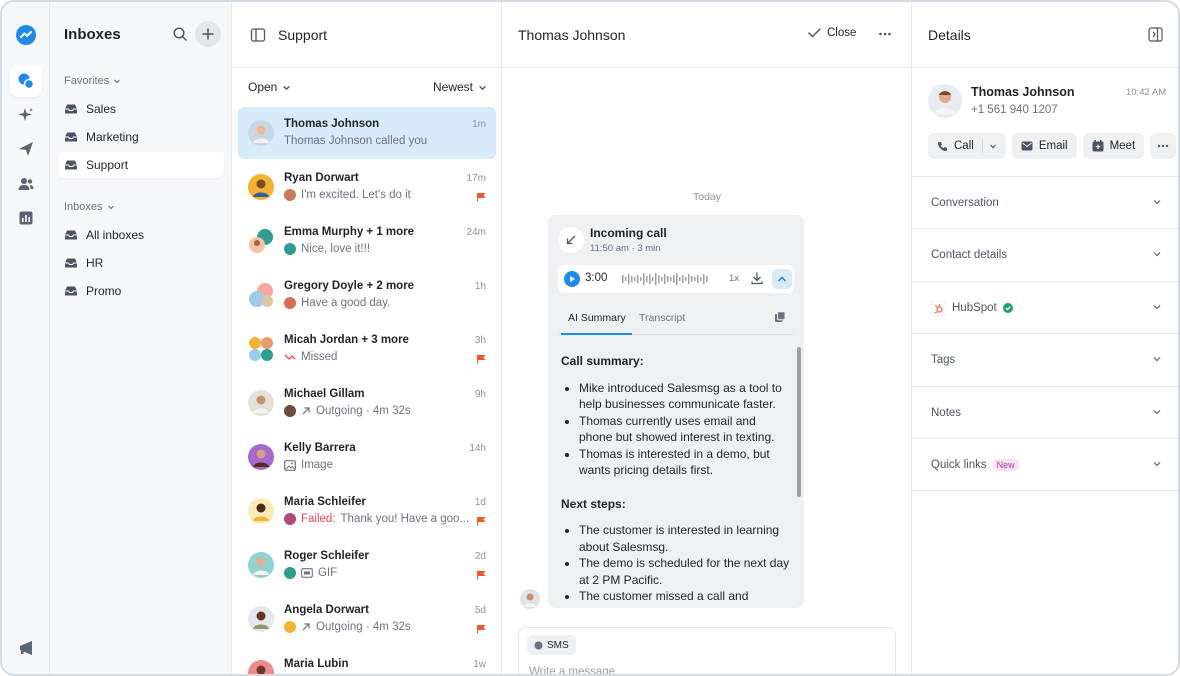 The image size is (1180, 676). What do you see at coordinates (832, 33) in the screenshot?
I see `close-conversation-button: Close` at bounding box center [832, 33].